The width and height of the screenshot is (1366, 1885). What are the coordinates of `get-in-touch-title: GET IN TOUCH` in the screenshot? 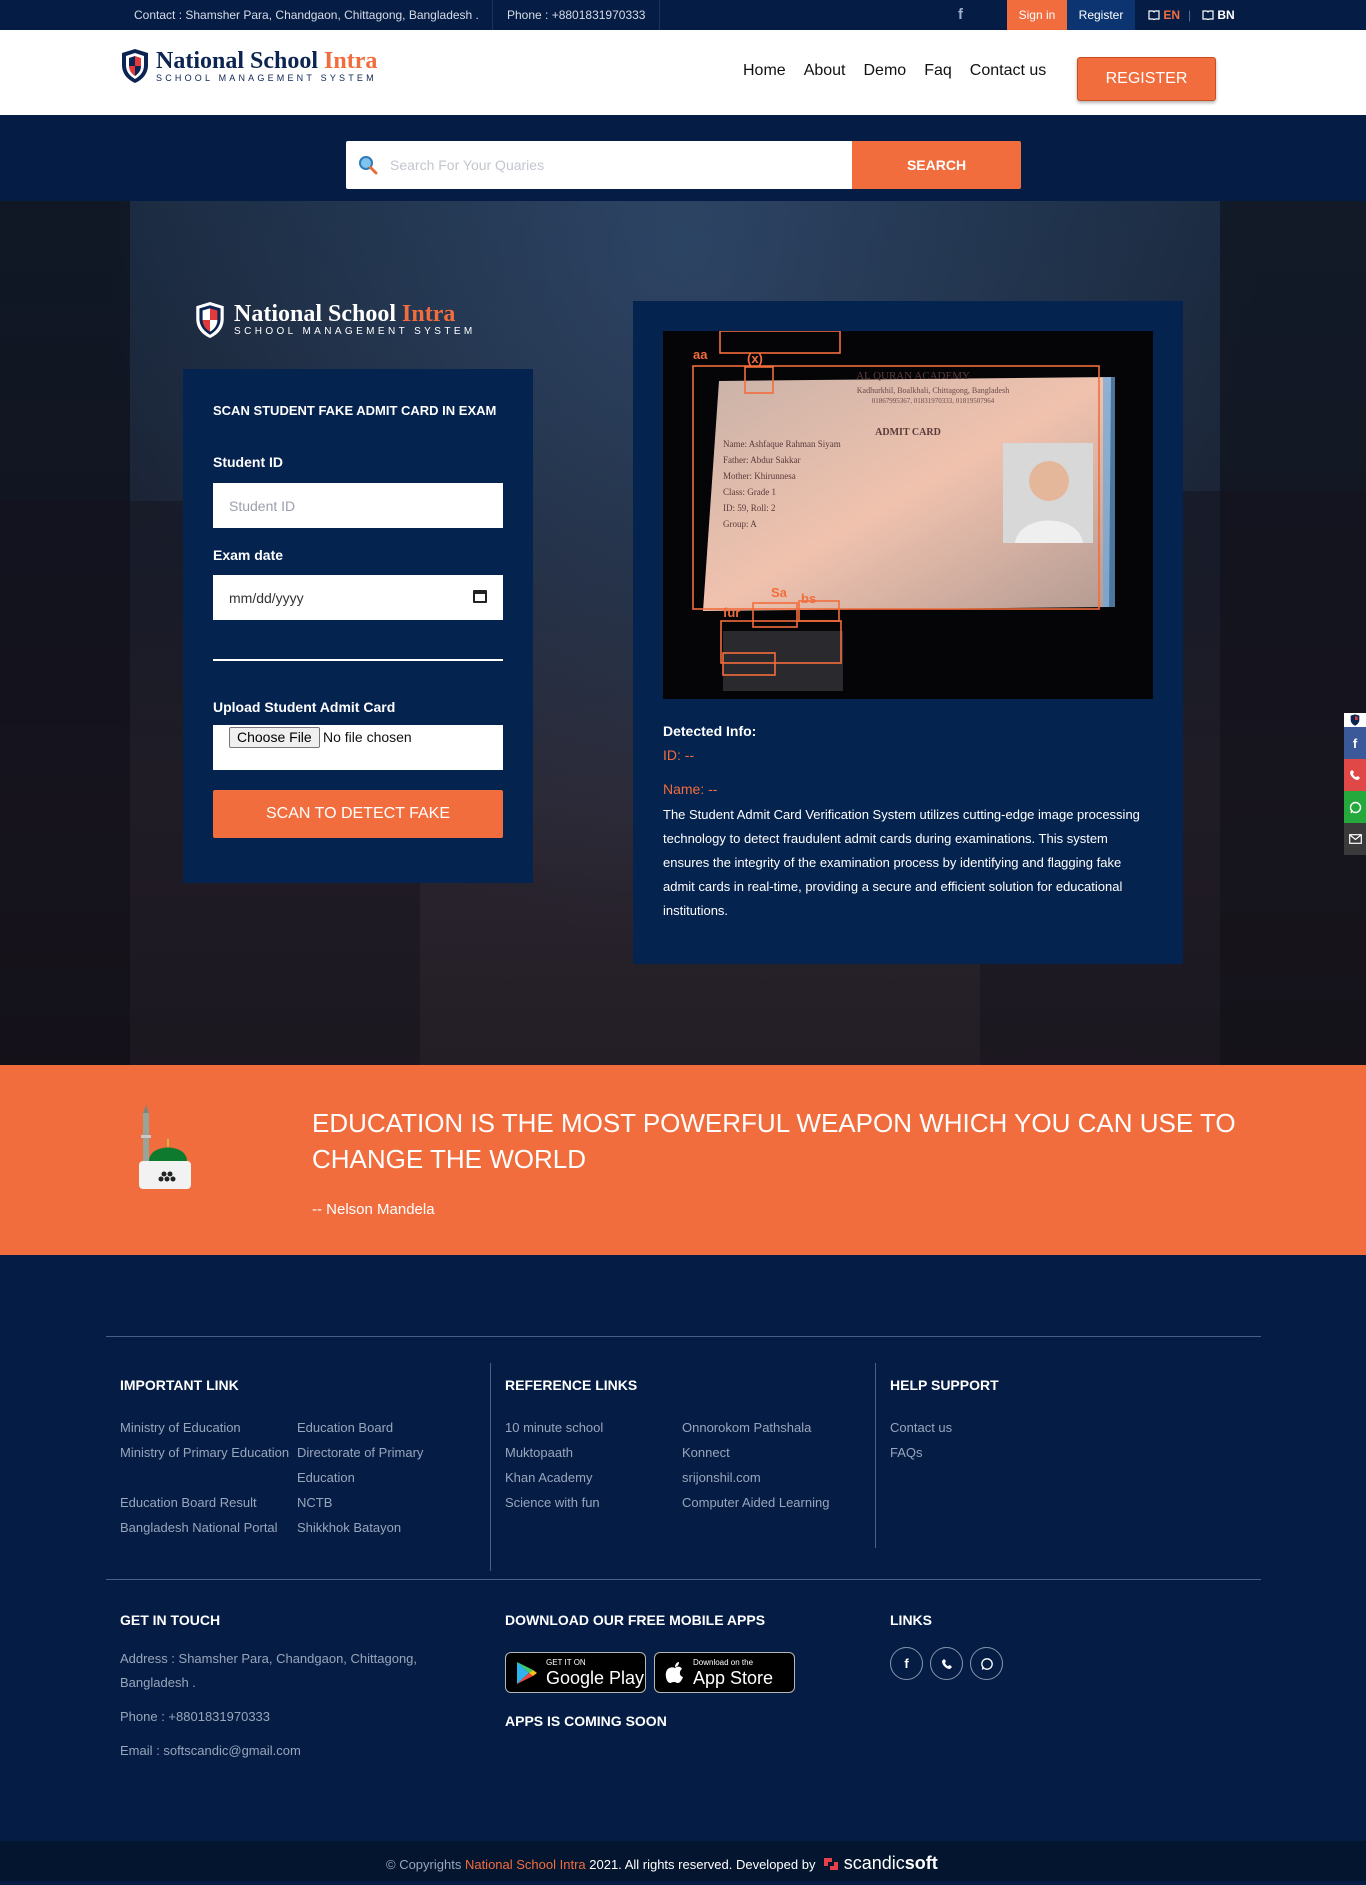 It's located at (170, 1620).